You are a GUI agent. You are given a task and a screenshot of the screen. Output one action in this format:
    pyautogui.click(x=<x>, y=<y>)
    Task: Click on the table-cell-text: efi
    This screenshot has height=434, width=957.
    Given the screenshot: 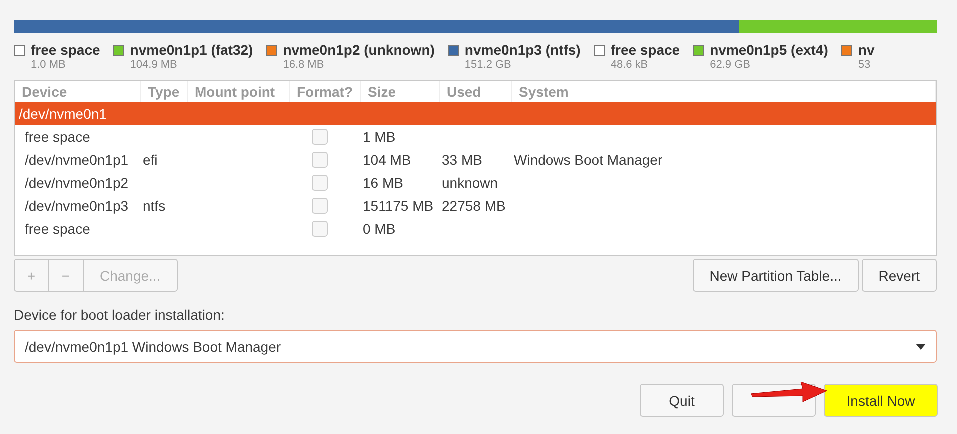 What is the action you would take?
    pyautogui.click(x=150, y=160)
    